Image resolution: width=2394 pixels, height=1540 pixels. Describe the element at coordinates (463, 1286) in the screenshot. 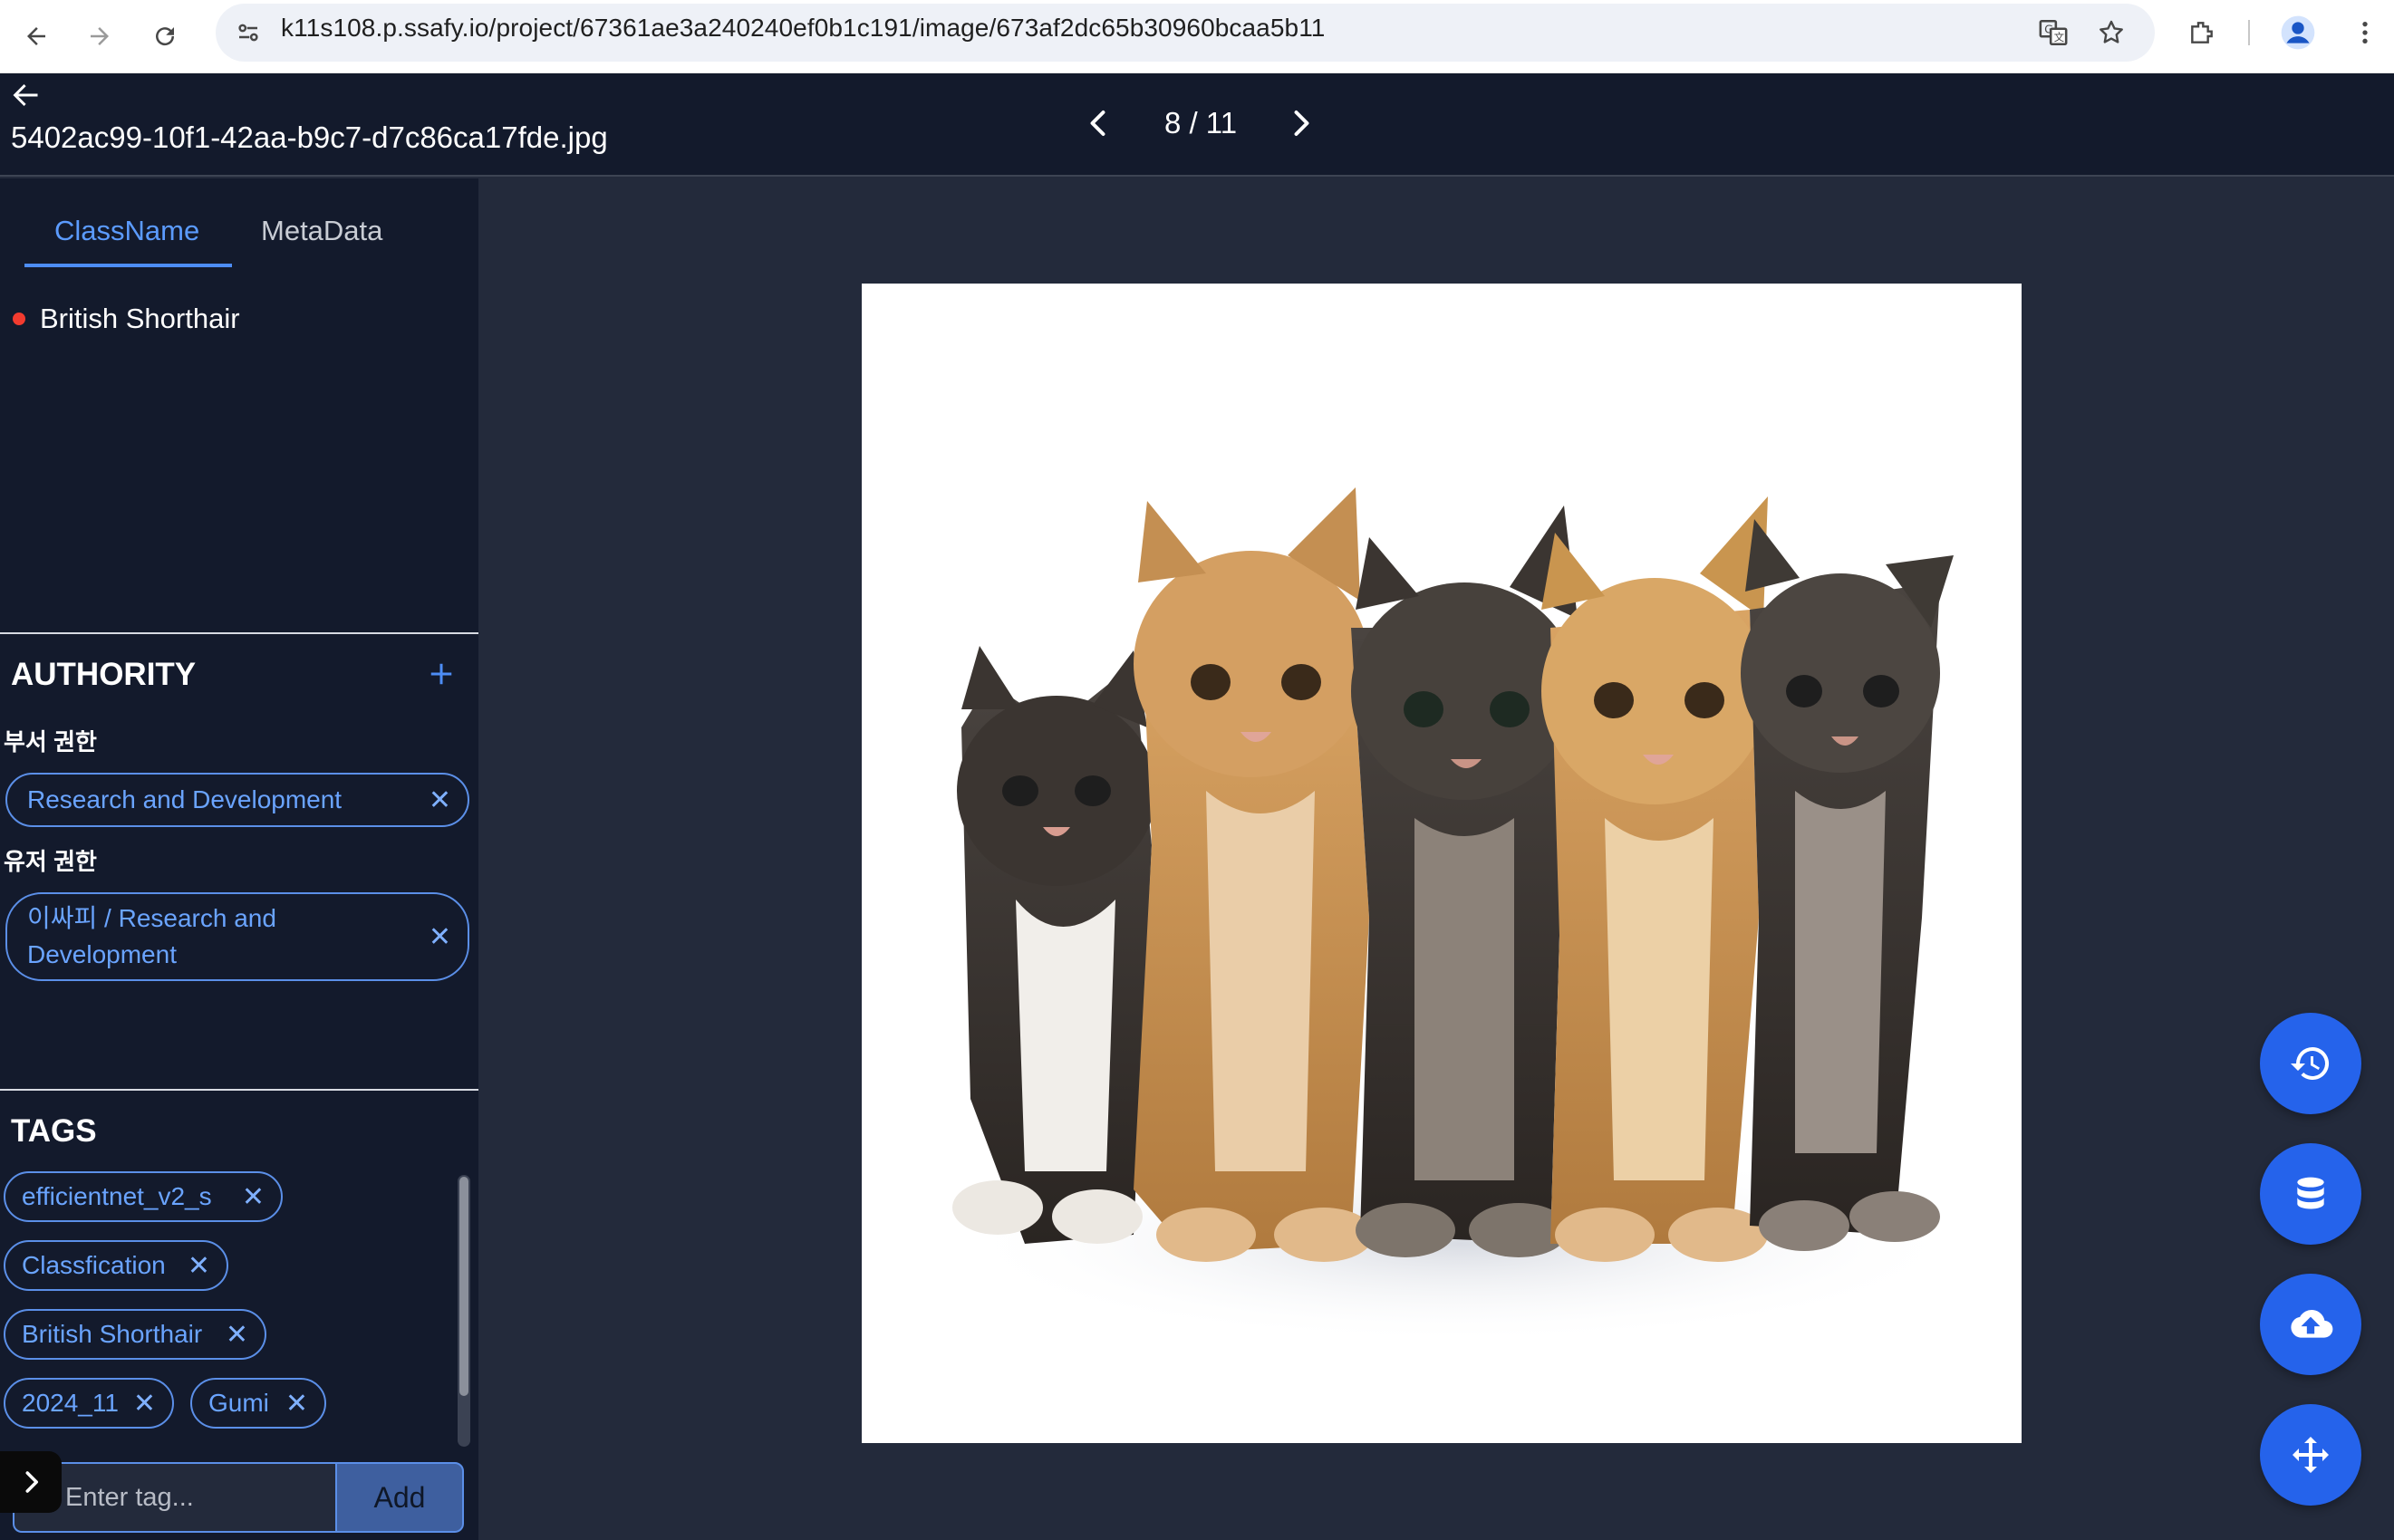

I see `tags-scrollbar-thumb` at that location.